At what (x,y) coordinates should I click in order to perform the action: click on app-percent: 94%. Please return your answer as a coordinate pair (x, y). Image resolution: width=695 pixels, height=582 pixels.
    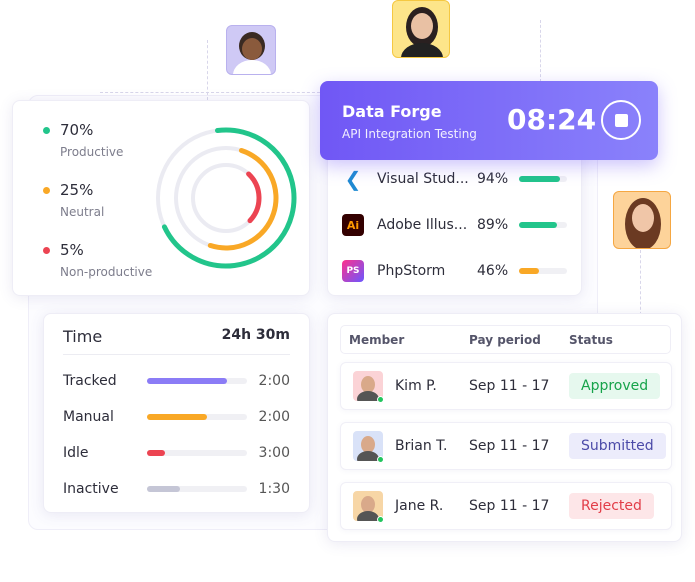
    Looking at the image, I should click on (493, 179).